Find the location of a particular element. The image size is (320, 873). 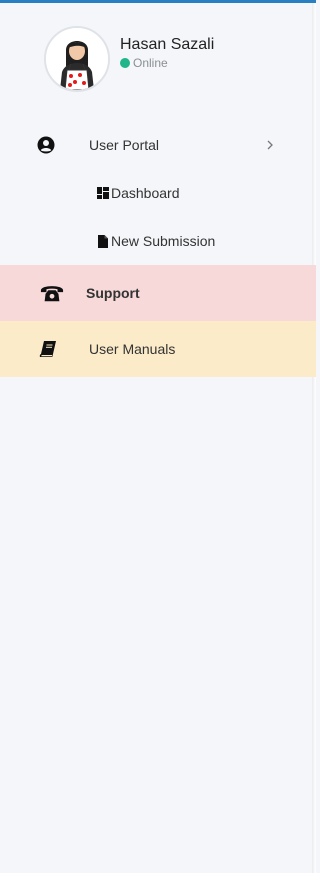

user-status-label: Online is located at coordinates (150, 62).